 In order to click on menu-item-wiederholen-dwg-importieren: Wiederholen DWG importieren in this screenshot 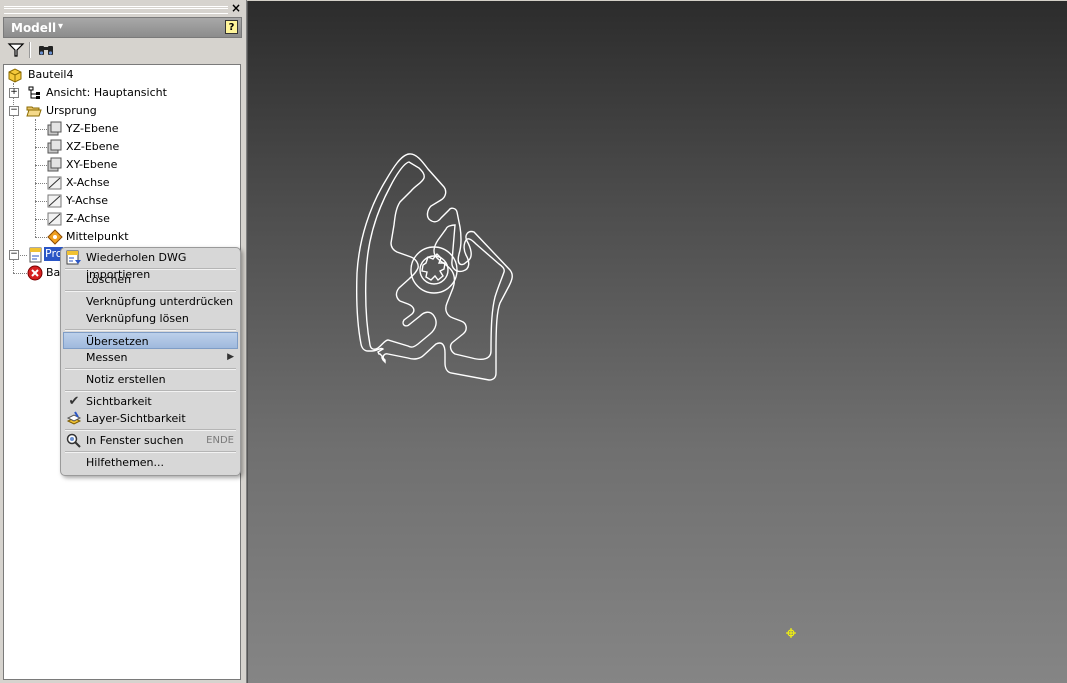, I will do `click(150, 265)`.